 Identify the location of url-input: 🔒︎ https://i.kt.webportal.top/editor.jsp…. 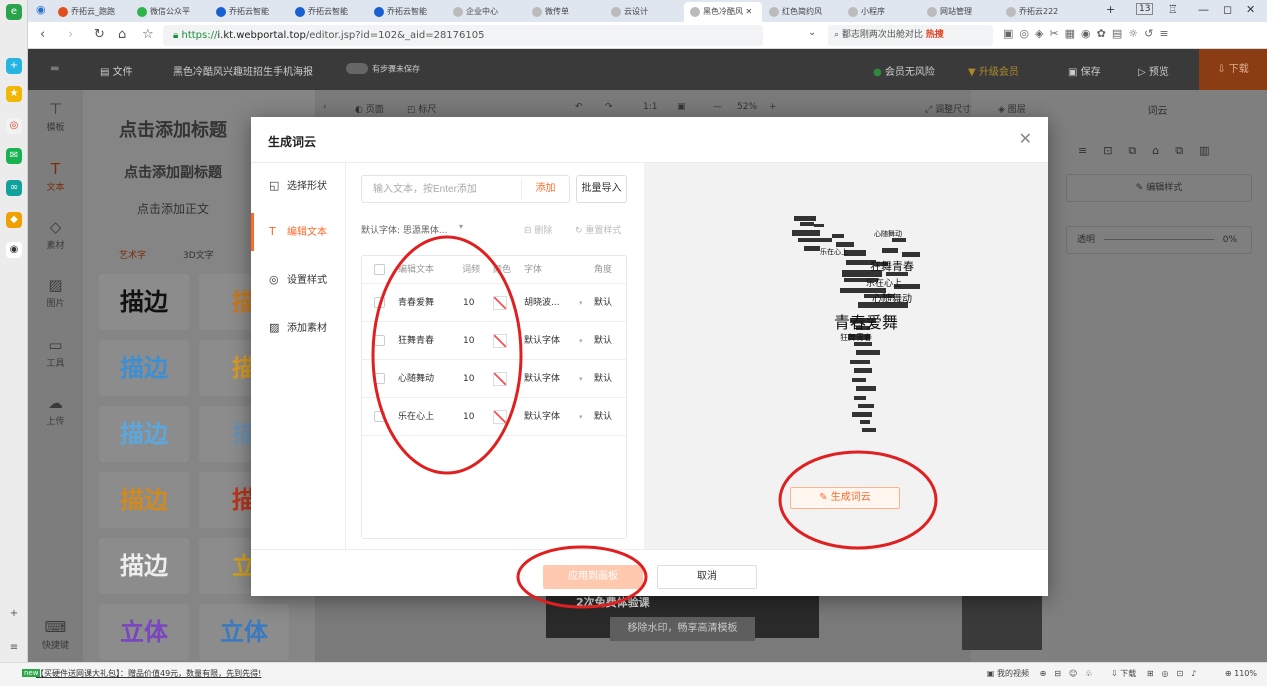
(463, 35).